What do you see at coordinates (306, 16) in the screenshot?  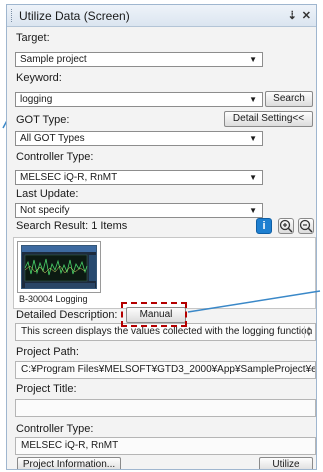 I see `close-icon: ✕` at bounding box center [306, 16].